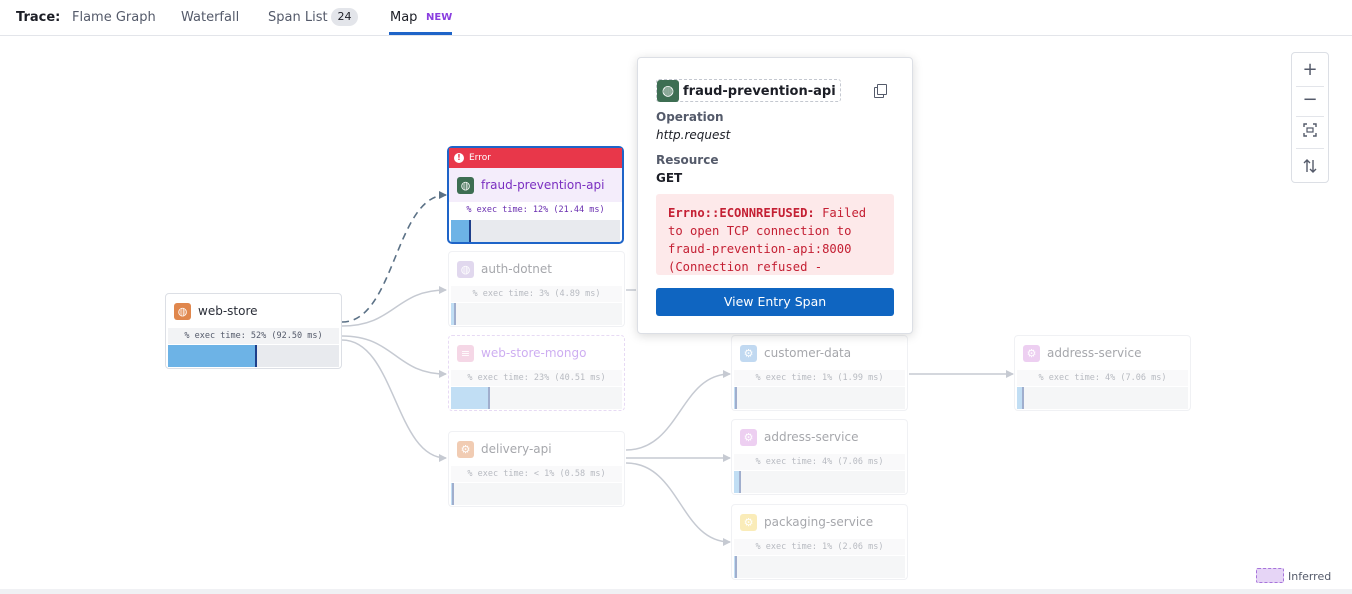  Describe the element at coordinates (344, 17) in the screenshot. I see `span-count-badge: 24` at that location.